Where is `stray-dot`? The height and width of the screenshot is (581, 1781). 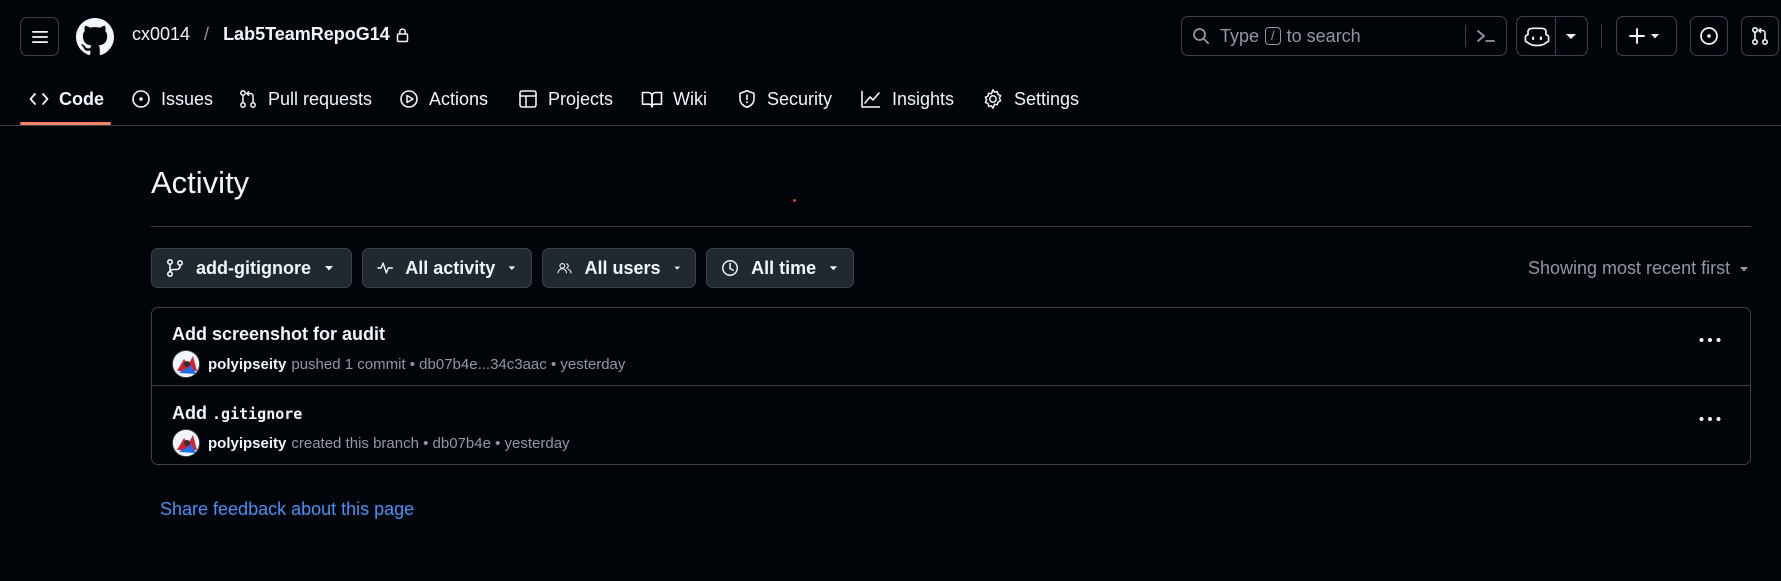
stray-dot is located at coordinates (794, 200).